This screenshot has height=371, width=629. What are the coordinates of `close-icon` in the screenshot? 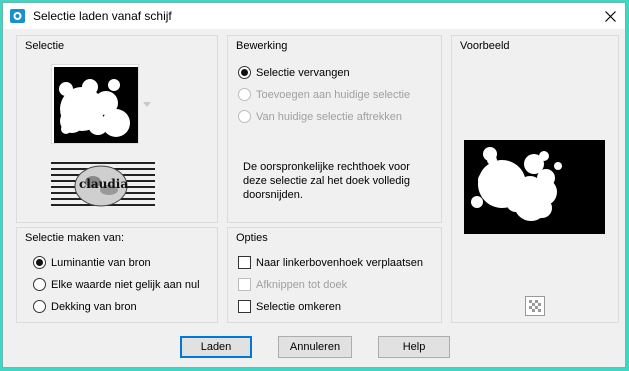 It's located at (610, 16).